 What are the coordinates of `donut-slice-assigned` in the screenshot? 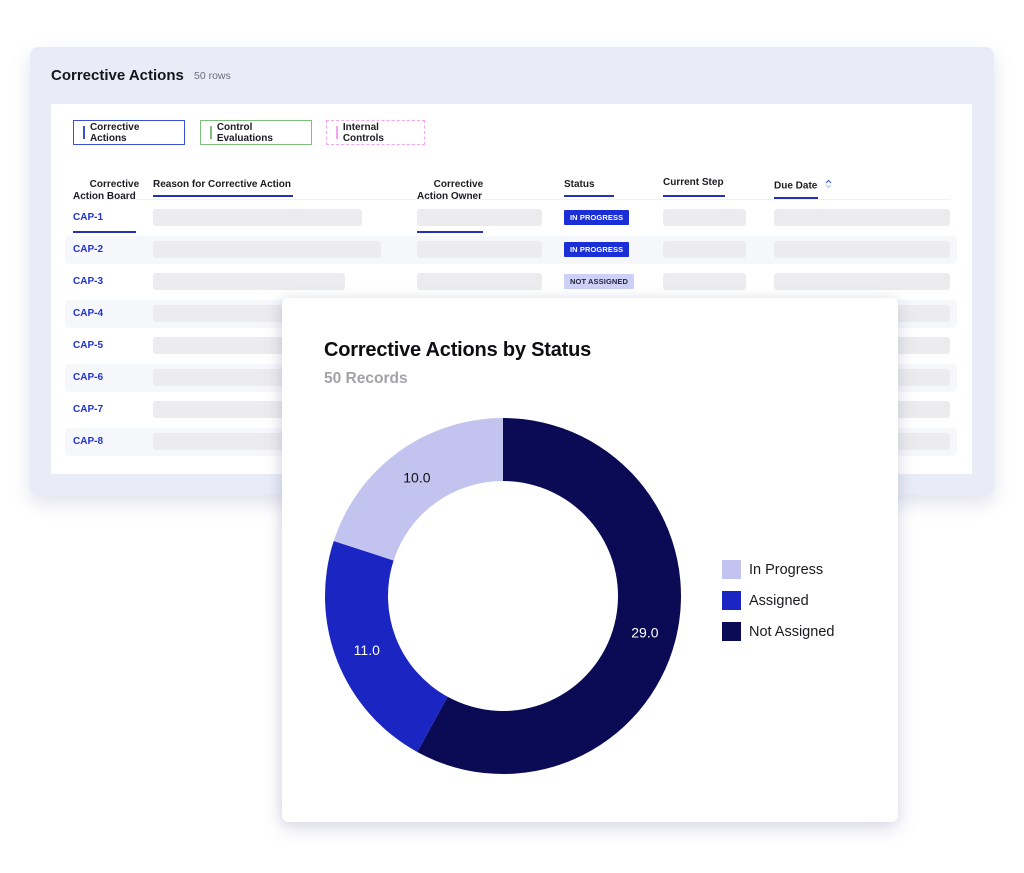 It's located at (386, 646).